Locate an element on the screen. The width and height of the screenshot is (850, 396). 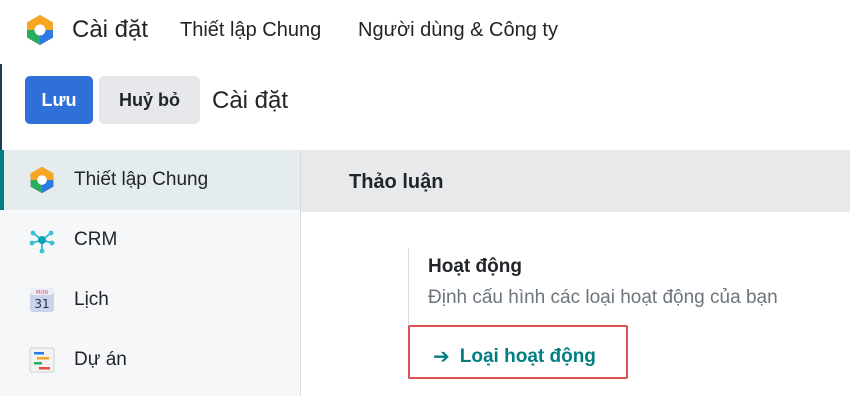
breadcrumb: Cài đặt is located at coordinates (250, 100).